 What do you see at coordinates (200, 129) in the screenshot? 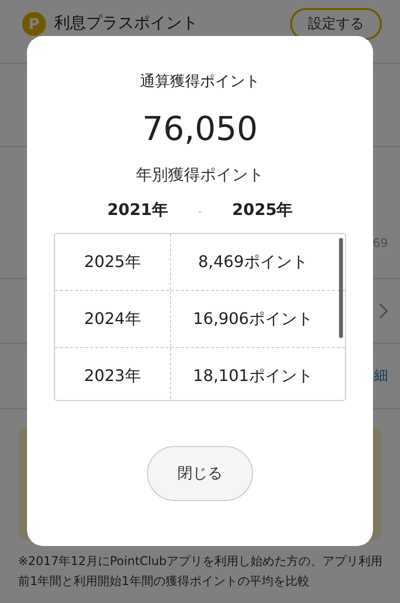
I see `total-points: 76,050` at bounding box center [200, 129].